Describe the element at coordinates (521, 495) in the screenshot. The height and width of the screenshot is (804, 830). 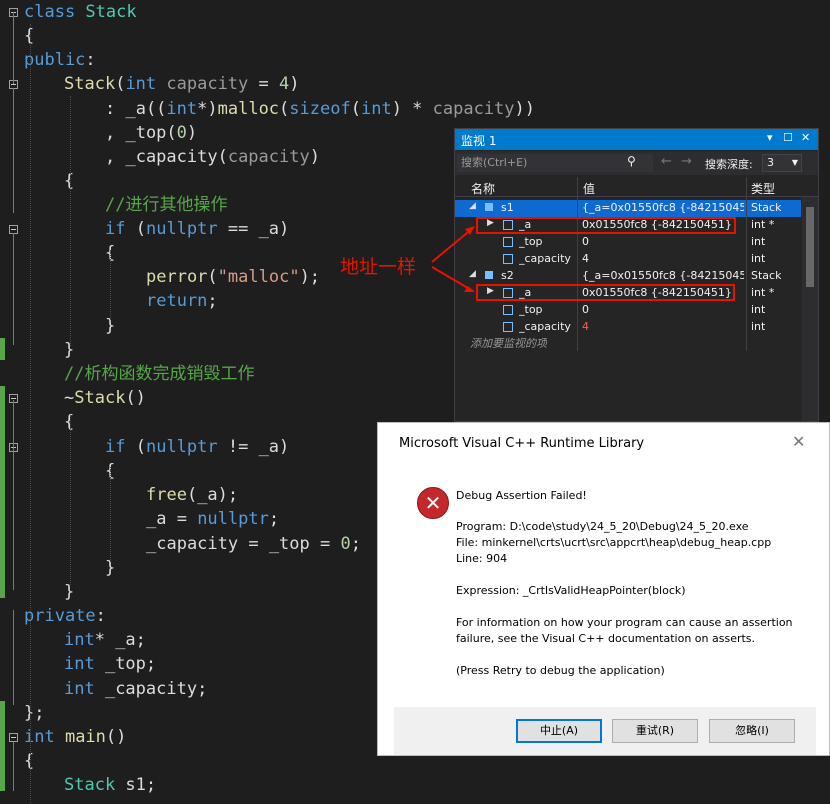
I see `assertion-heading: Debug Assertion Failed!` at that location.